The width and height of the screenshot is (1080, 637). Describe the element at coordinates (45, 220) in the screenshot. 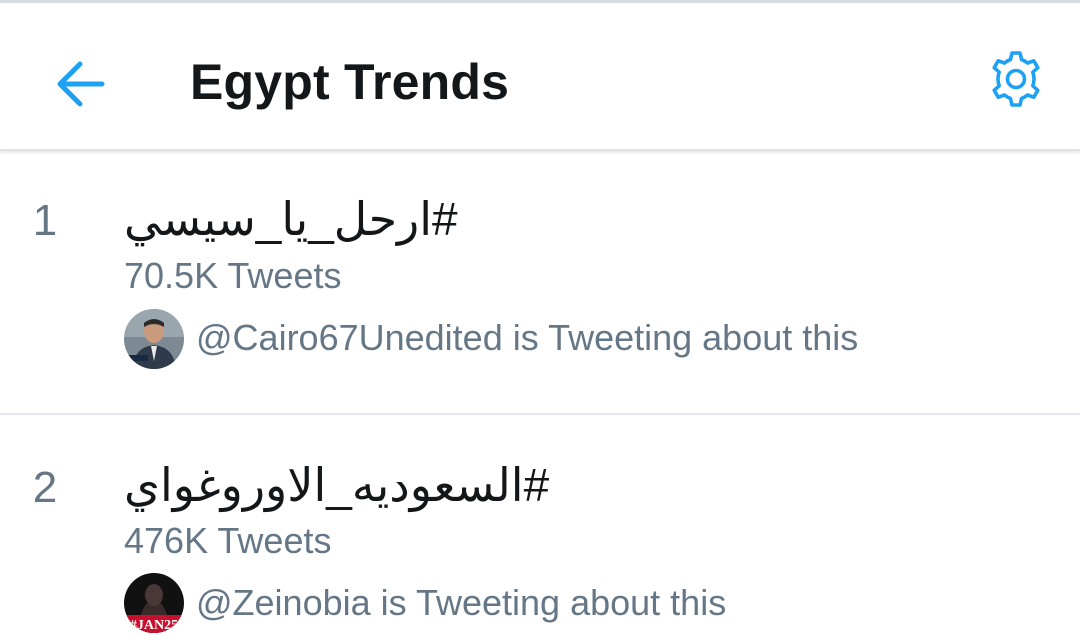

I see `trend-rank: 1` at that location.